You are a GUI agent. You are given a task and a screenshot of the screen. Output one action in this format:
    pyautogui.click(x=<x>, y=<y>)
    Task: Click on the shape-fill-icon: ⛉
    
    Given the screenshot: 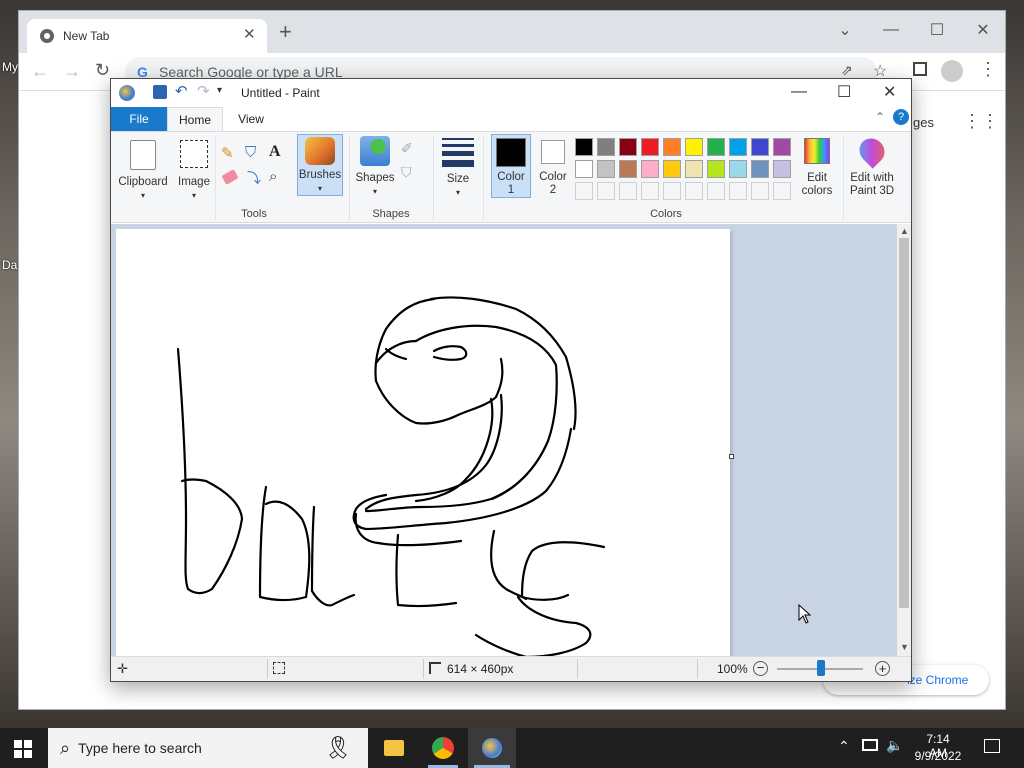 What is the action you would take?
    pyautogui.click(x=406, y=172)
    